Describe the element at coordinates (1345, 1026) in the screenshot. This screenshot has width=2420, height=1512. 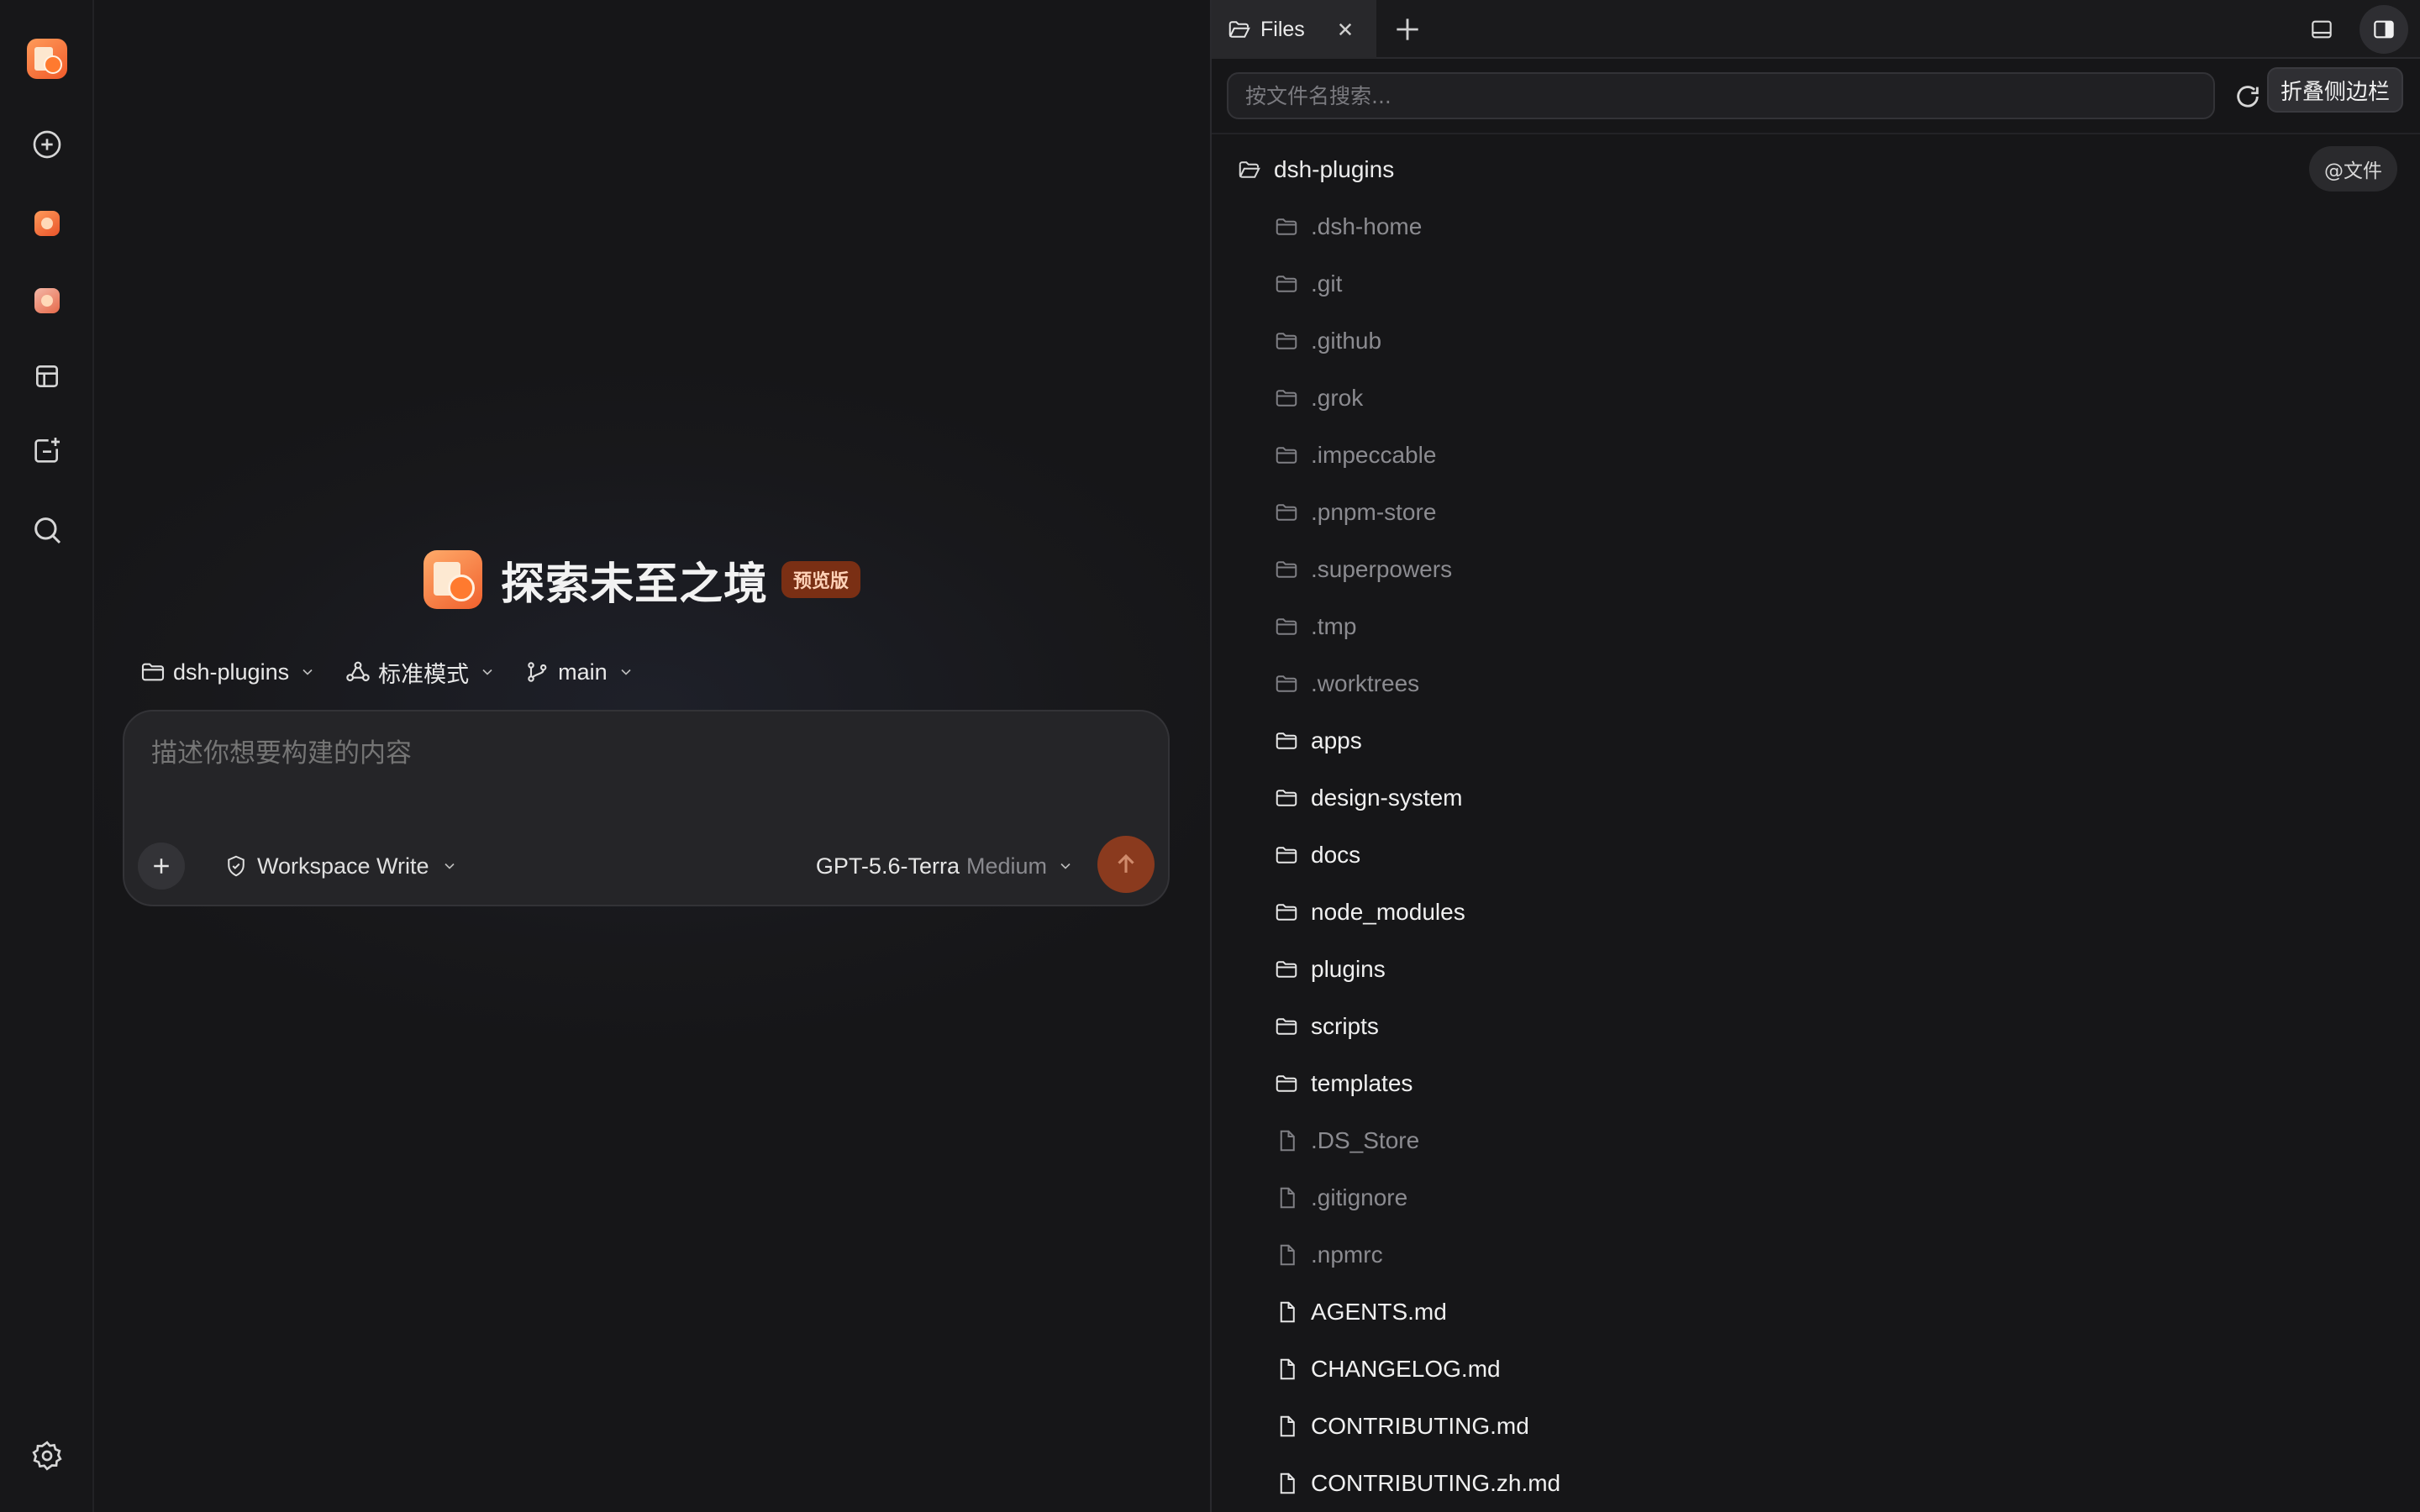
I see `tree-item-label: scripts` at that location.